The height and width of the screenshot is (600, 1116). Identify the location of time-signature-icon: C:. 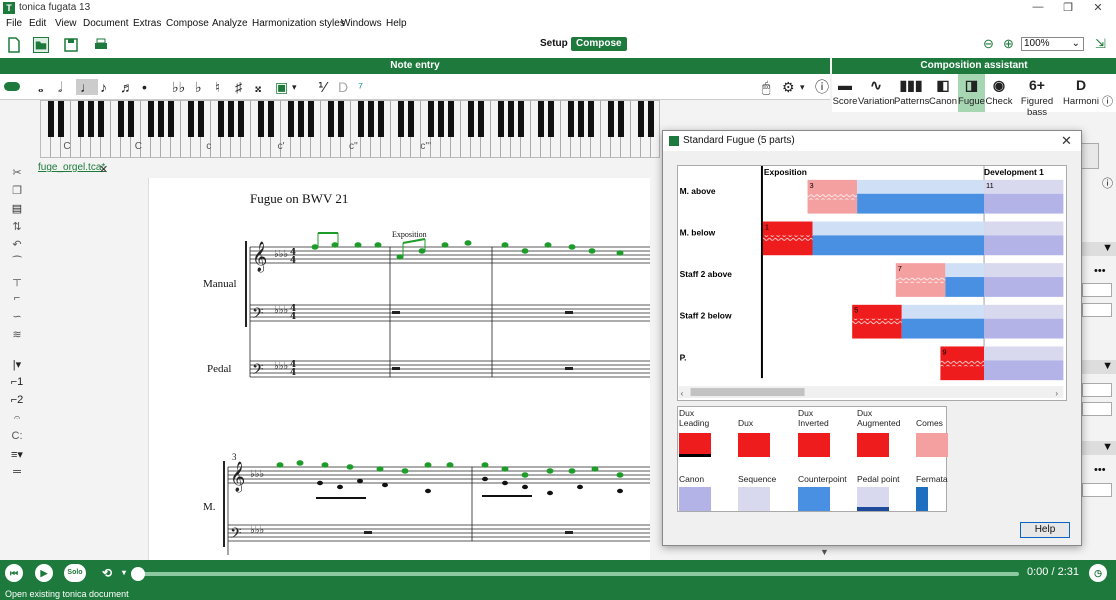
(17, 436).